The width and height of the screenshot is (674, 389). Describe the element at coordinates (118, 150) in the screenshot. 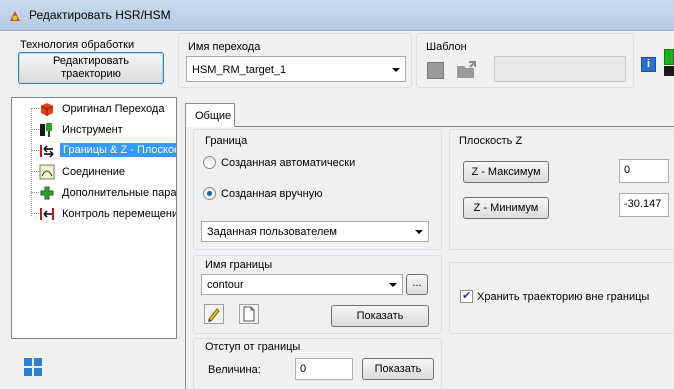

I see `tree-item-label: Границы & Z - Плоскость` at that location.